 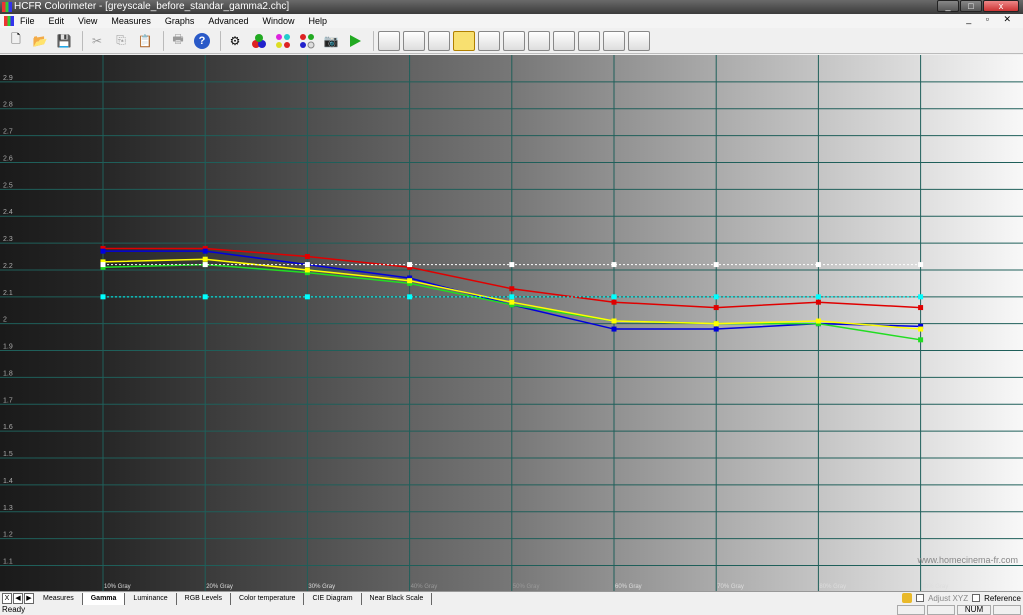 I want to click on graph-temperature-icon, so click(x=489, y=40).